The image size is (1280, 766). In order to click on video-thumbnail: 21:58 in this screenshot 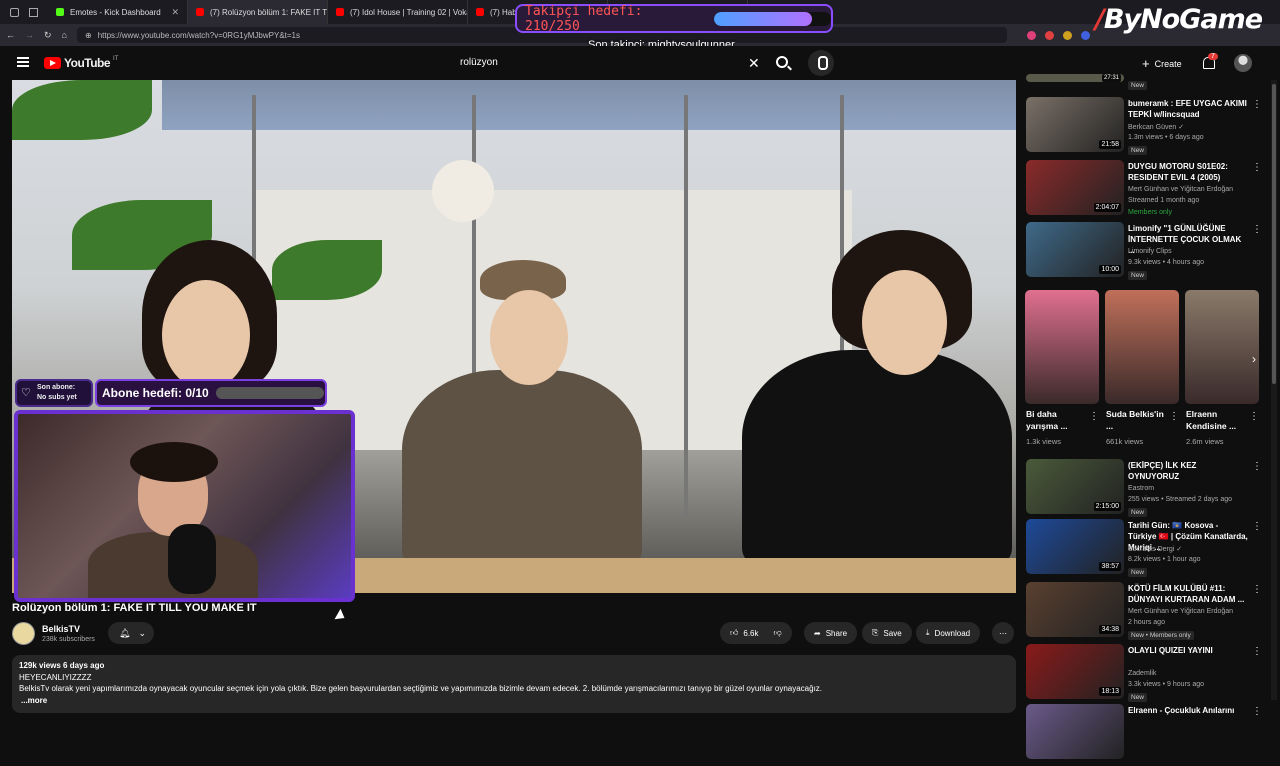, I will do `click(1075, 124)`.